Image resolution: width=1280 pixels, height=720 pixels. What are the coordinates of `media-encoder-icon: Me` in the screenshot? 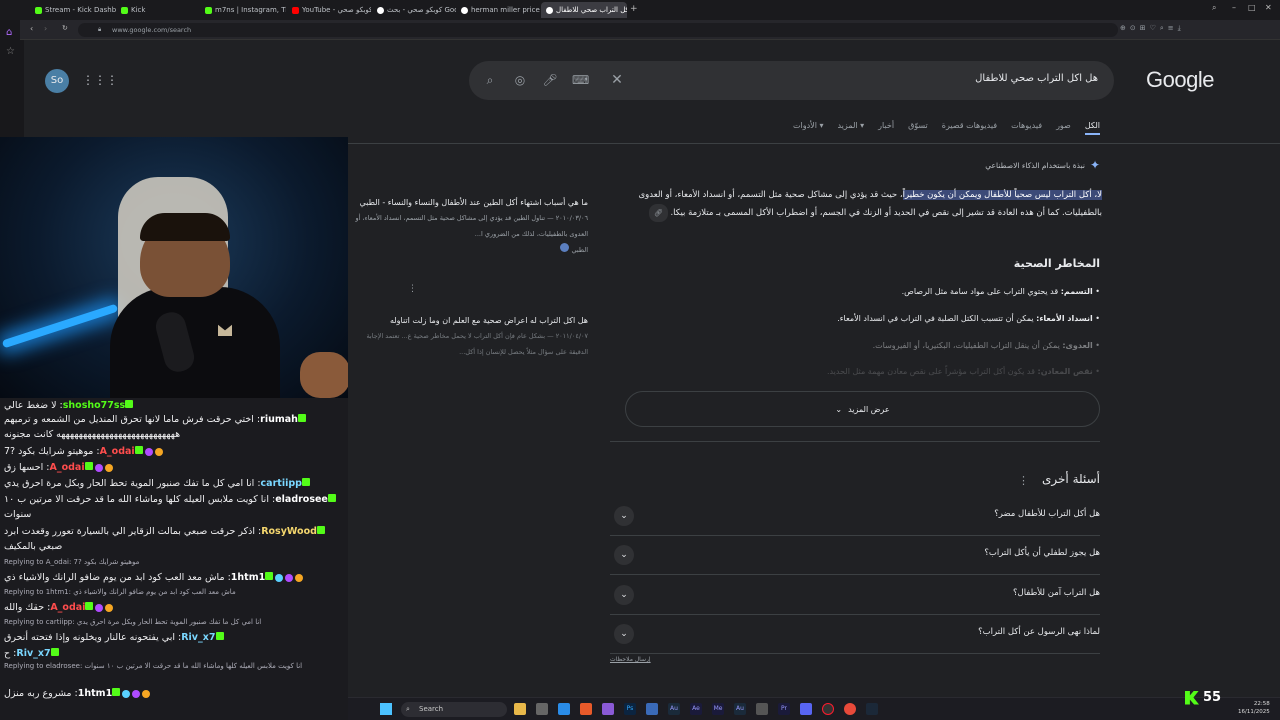 It's located at (718, 709).